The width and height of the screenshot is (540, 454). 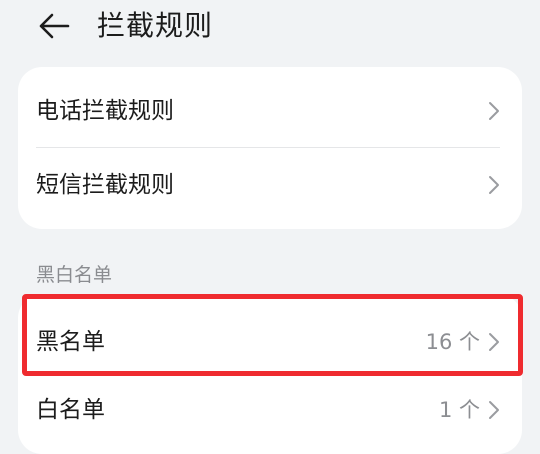 I want to click on sms-block-rules-label: 短信拦截规则, so click(x=105, y=185).